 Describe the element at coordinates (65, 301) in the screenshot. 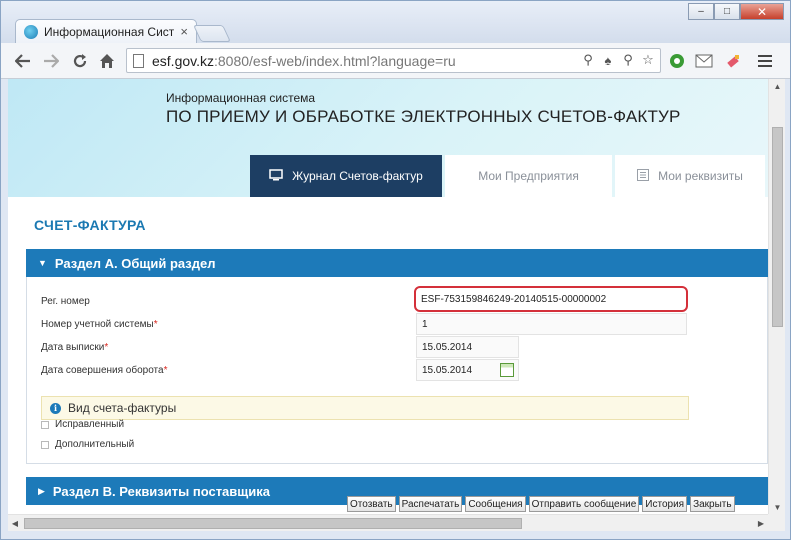

I see `reg-number-label: Рег. номер` at that location.